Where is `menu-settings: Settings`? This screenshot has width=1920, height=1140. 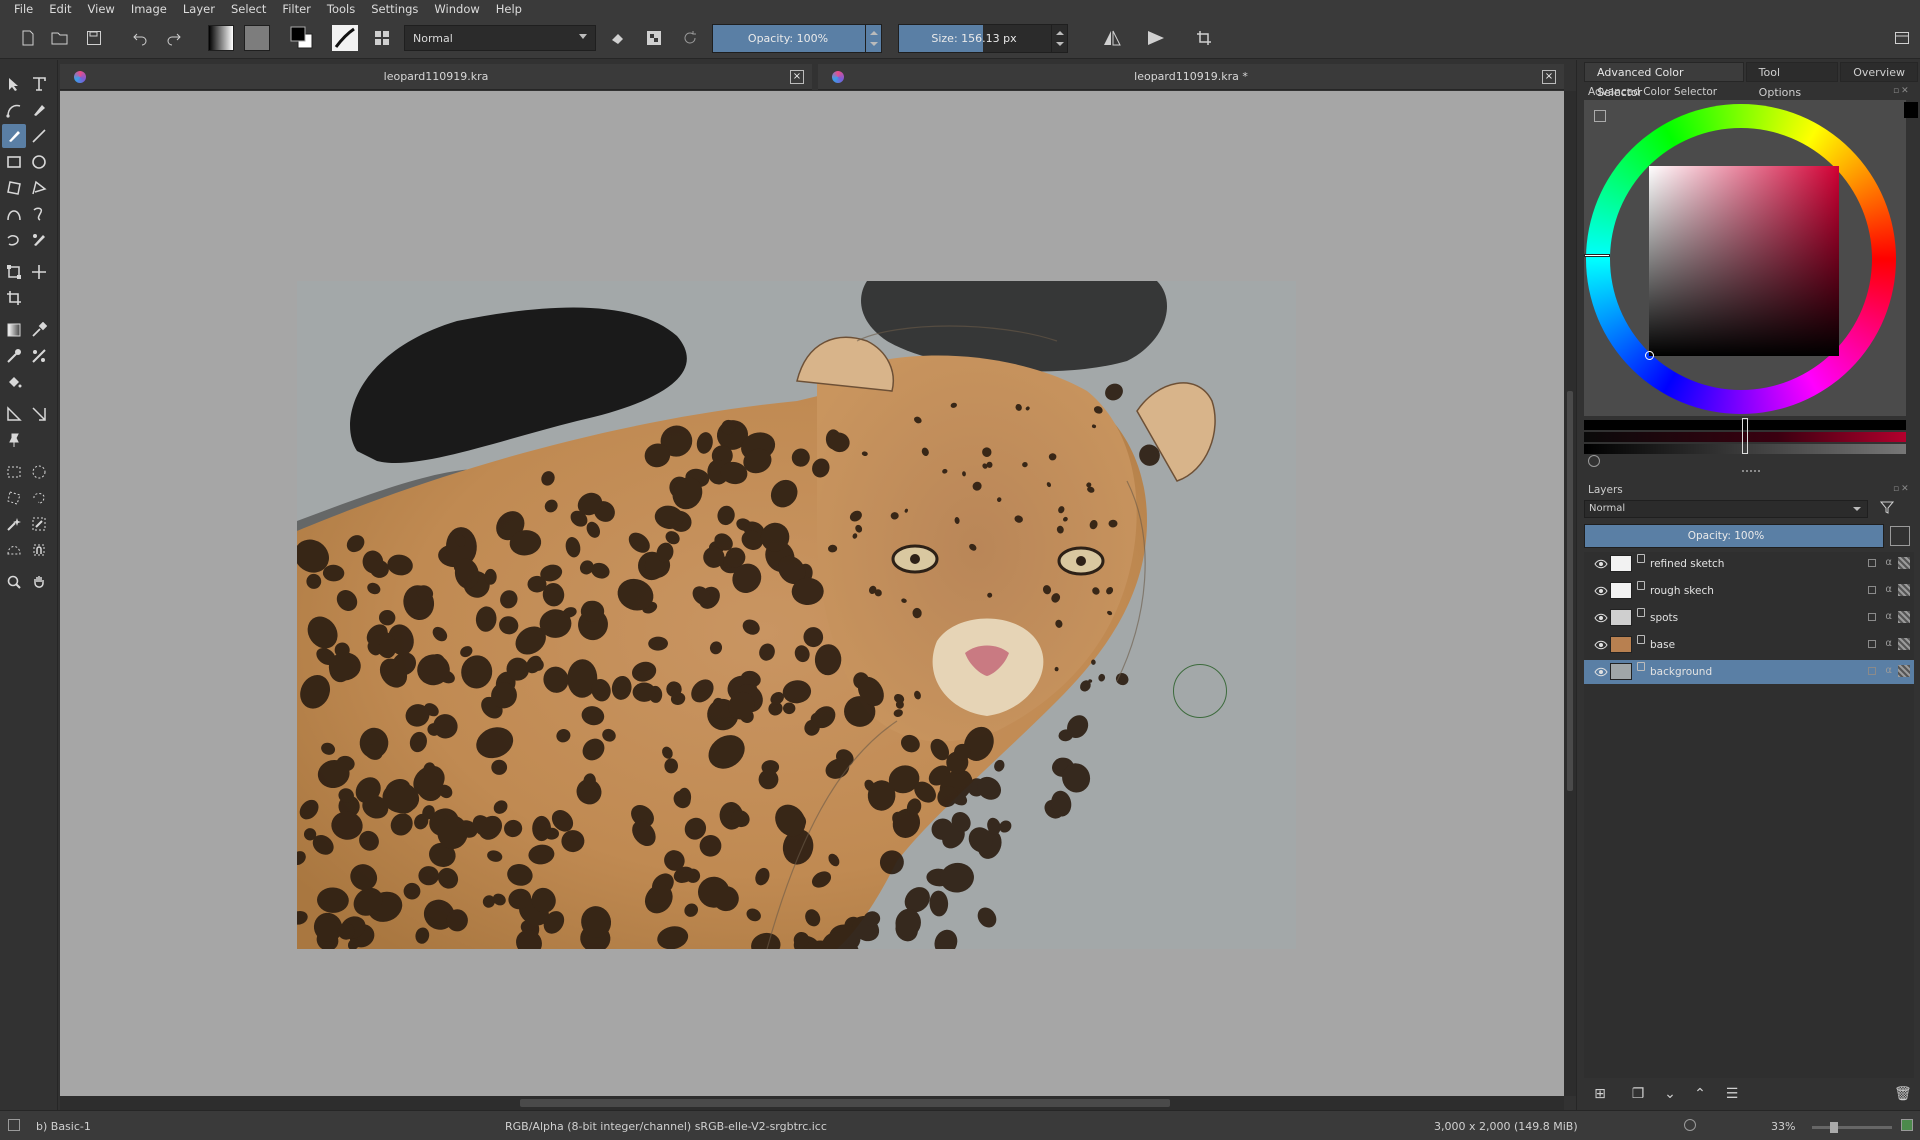 menu-settings: Settings is located at coordinates (394, 9).